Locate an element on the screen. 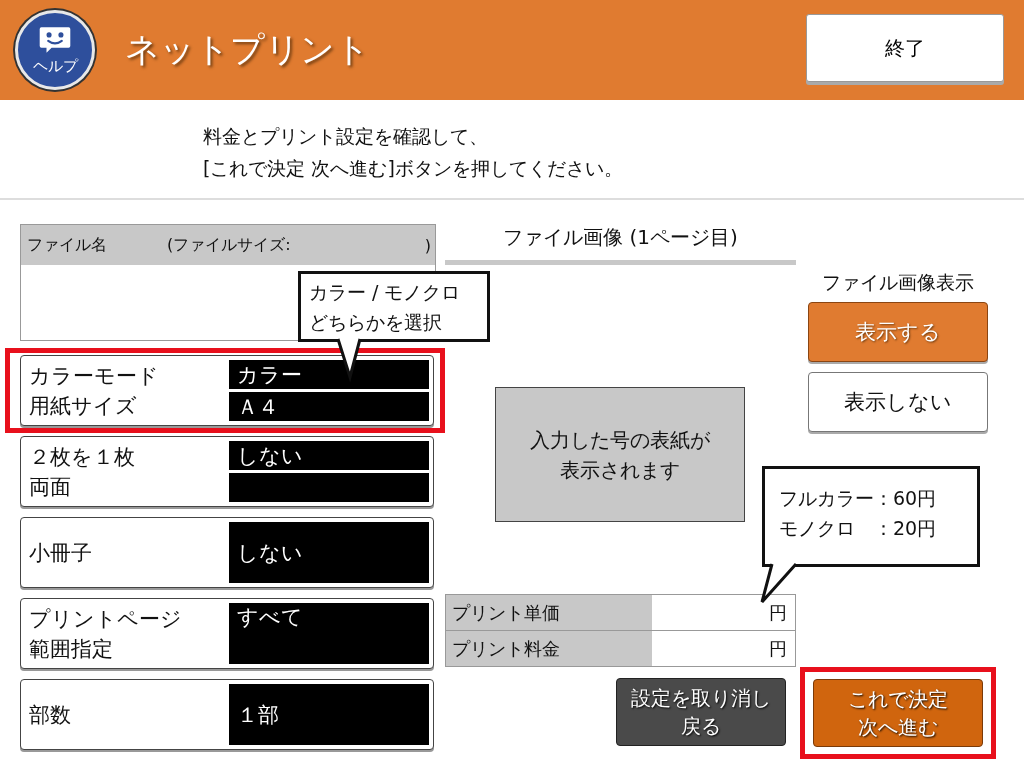  file-name-label: ファイル名 is located at coordinates (67, 245).